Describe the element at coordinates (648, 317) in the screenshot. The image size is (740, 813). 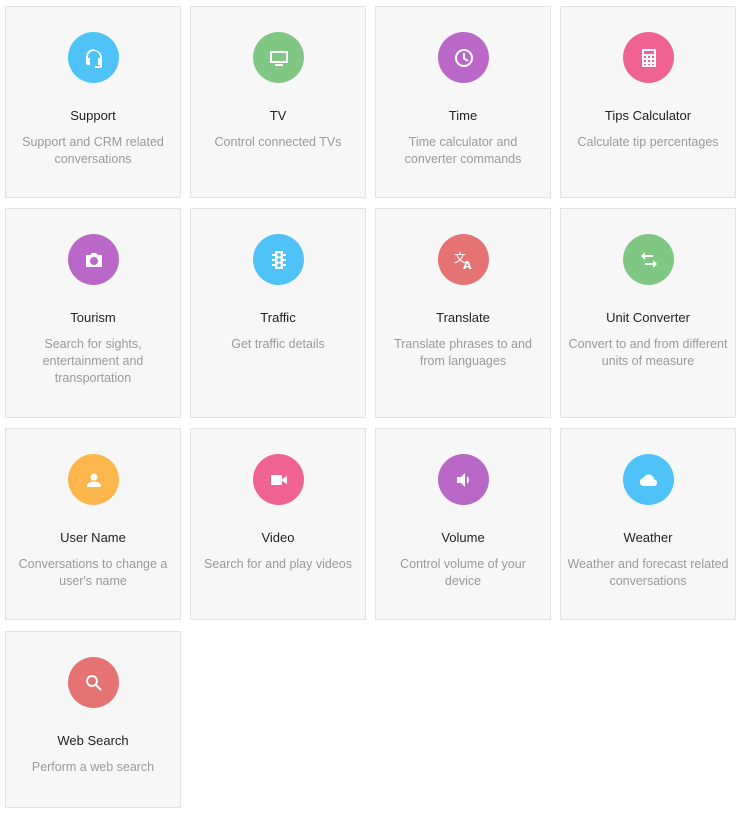
I see `card-title: Unit Converter` at that location.